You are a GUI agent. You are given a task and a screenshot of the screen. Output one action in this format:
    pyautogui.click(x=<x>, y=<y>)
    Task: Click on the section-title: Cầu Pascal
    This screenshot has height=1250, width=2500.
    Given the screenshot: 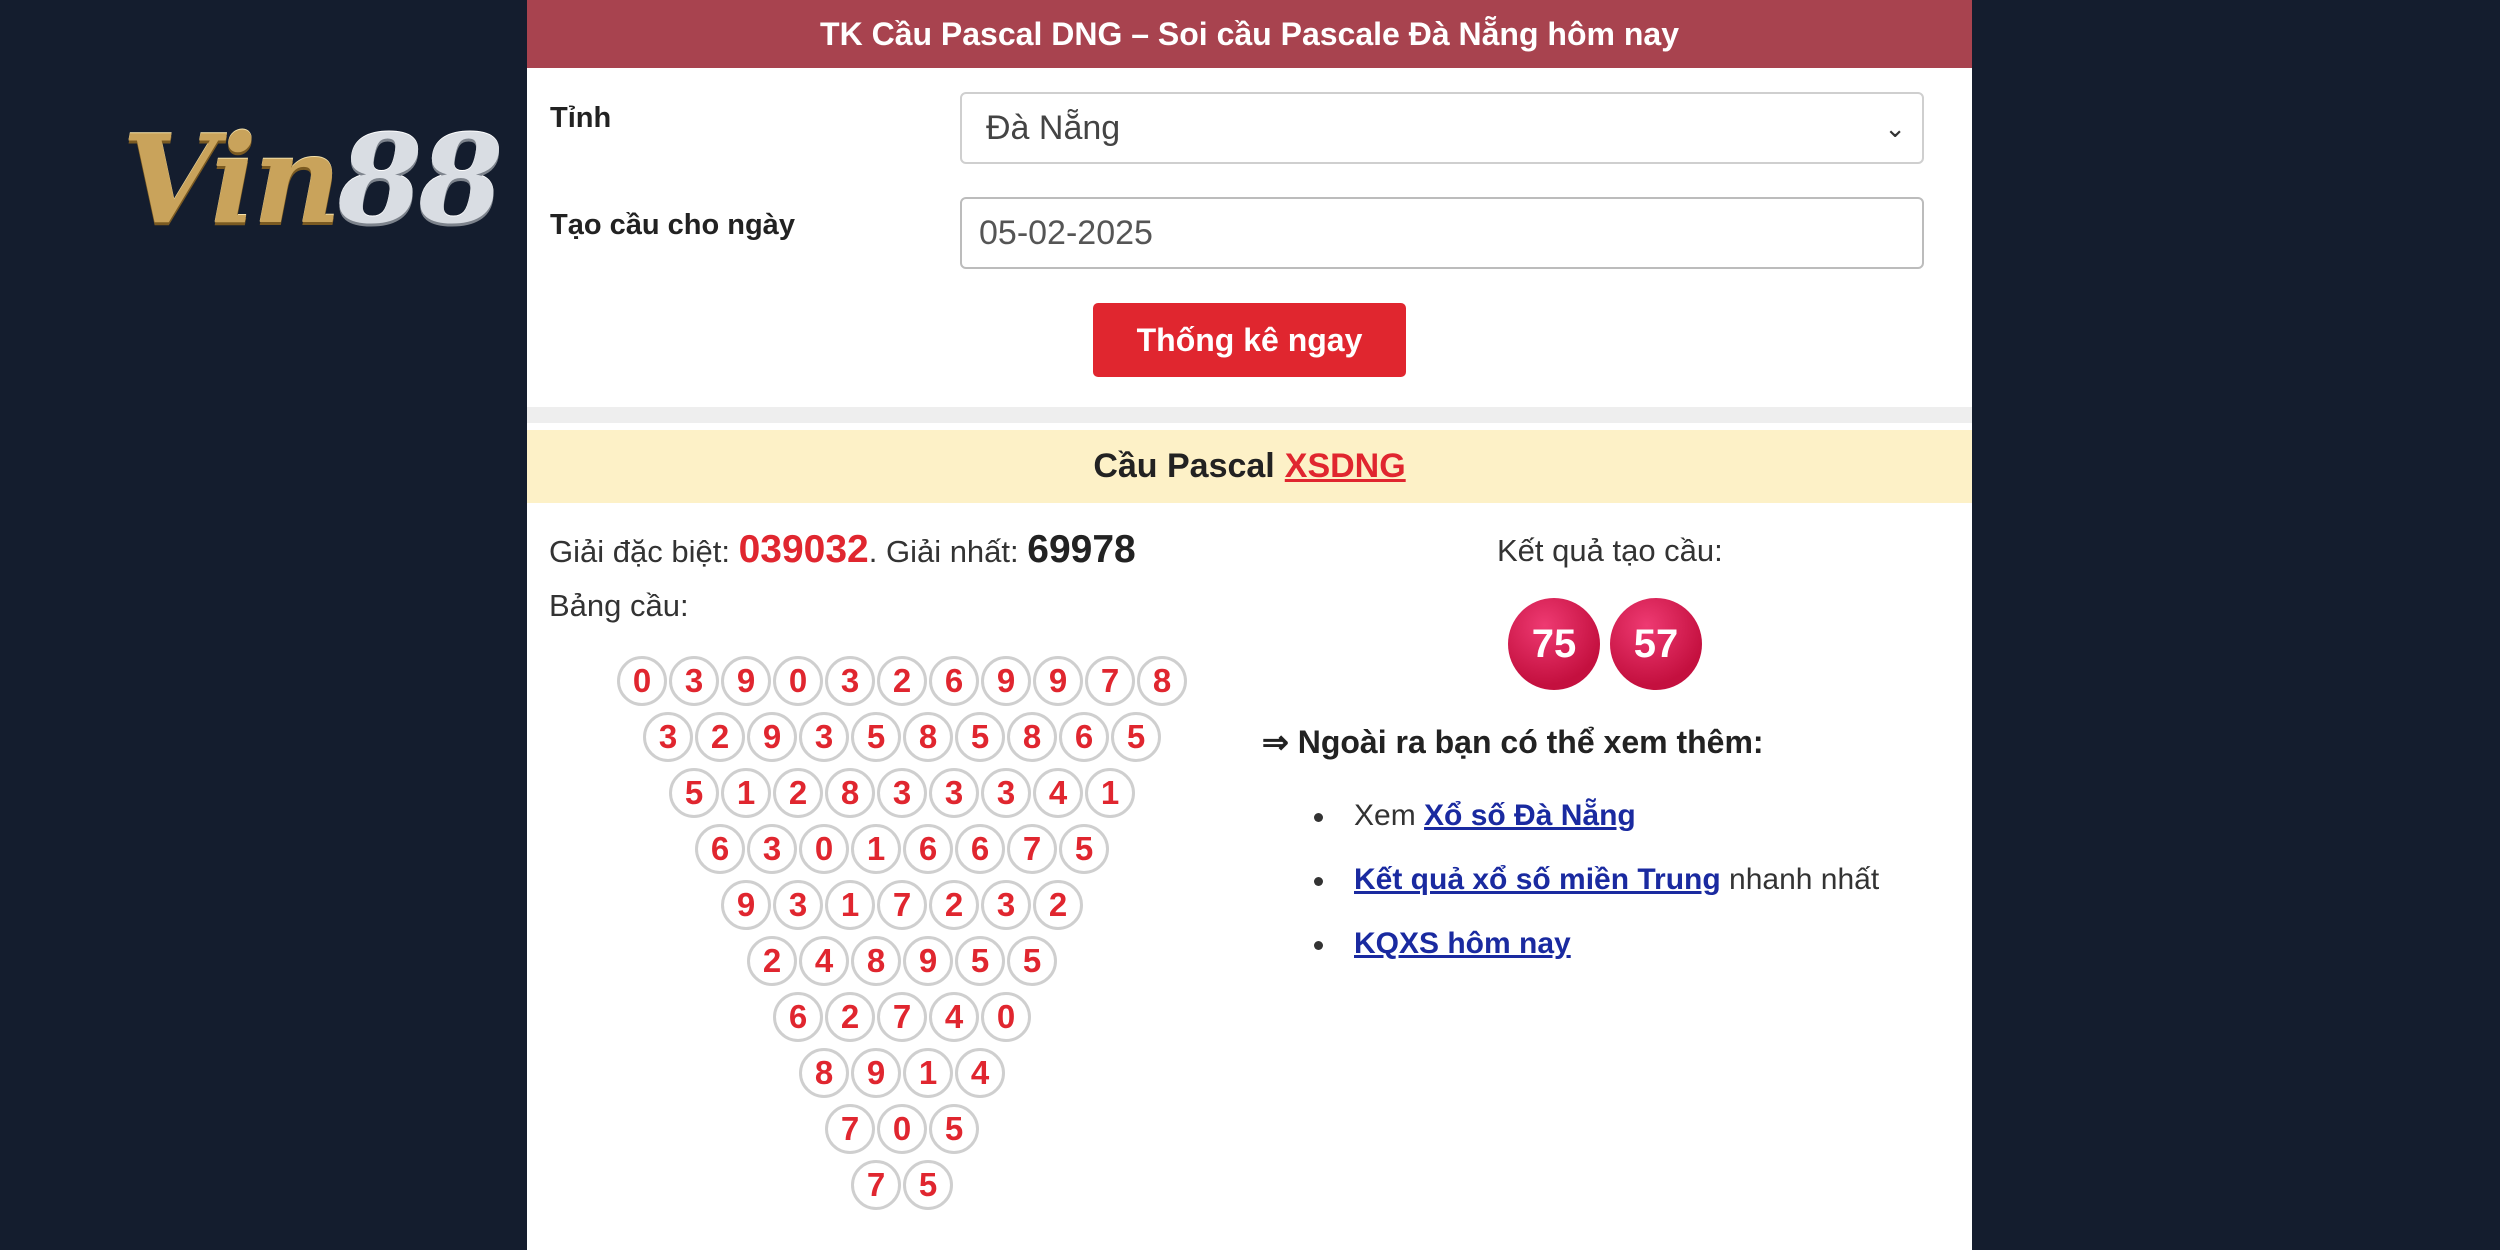 What is the action you would take?
    pyautogui.click(x=1184, y=466)
    